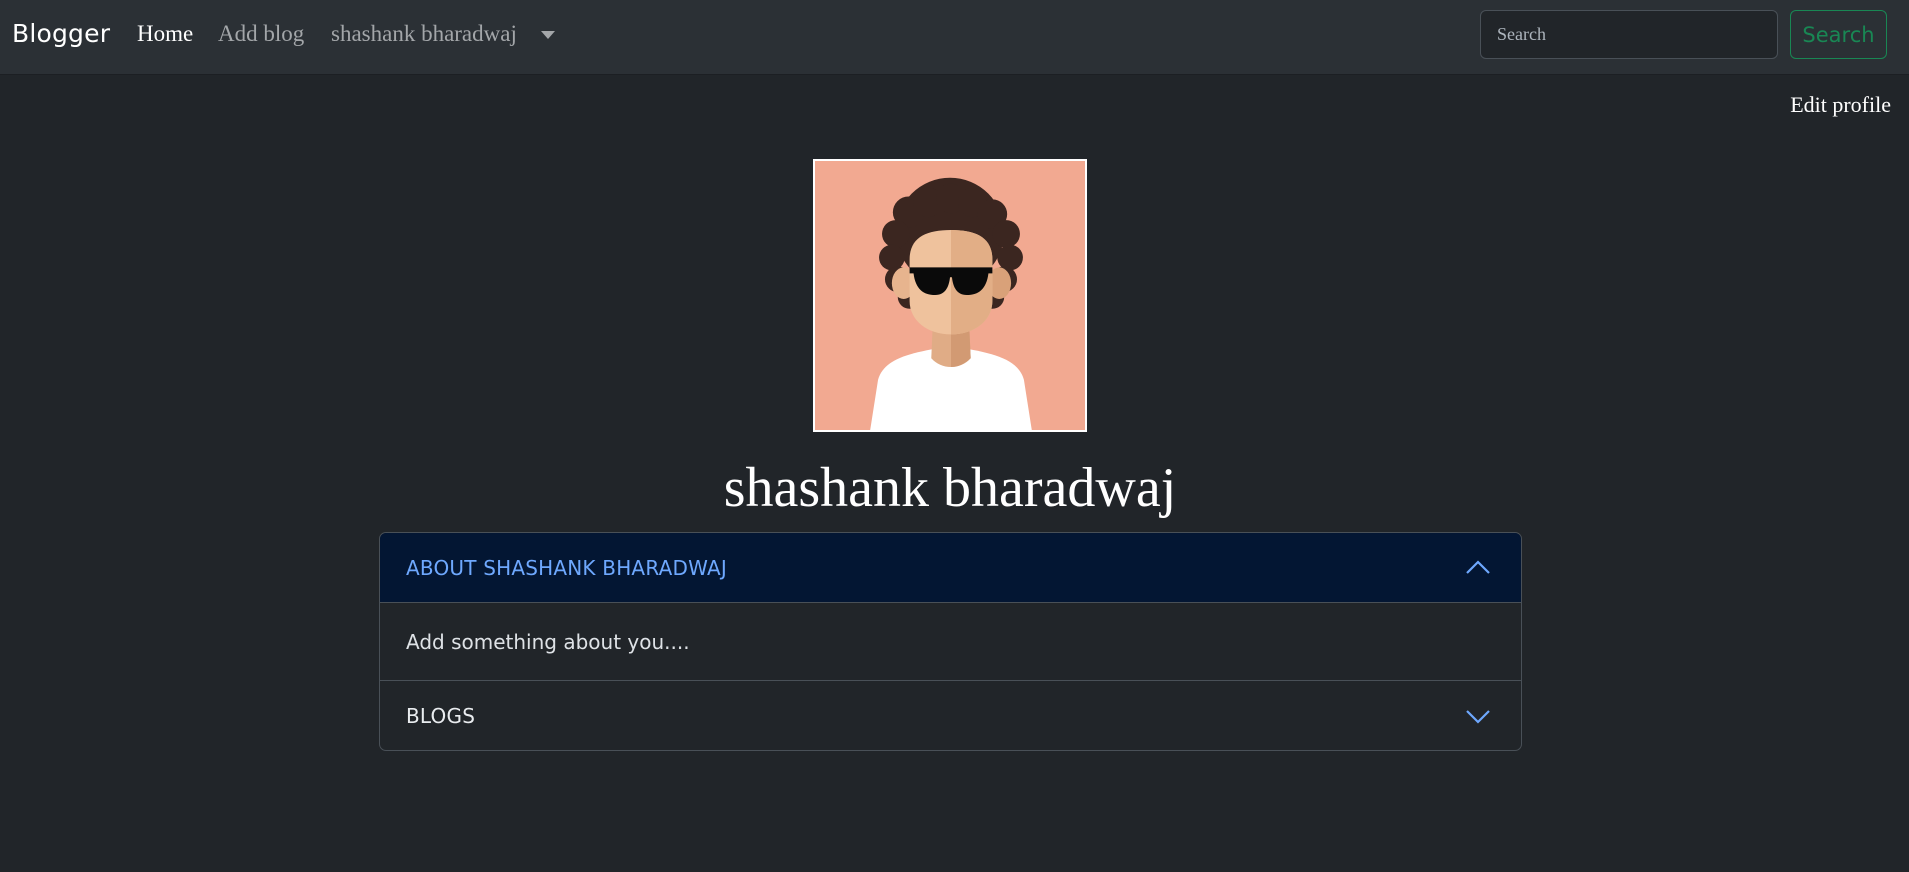 The width and height of the screenshot is (1909, 872). What do you see at coordinates (950, 488) in the screenshot?
I see `profile-name-heading: shashank bharadwaj` at bounding box center [950, 488].